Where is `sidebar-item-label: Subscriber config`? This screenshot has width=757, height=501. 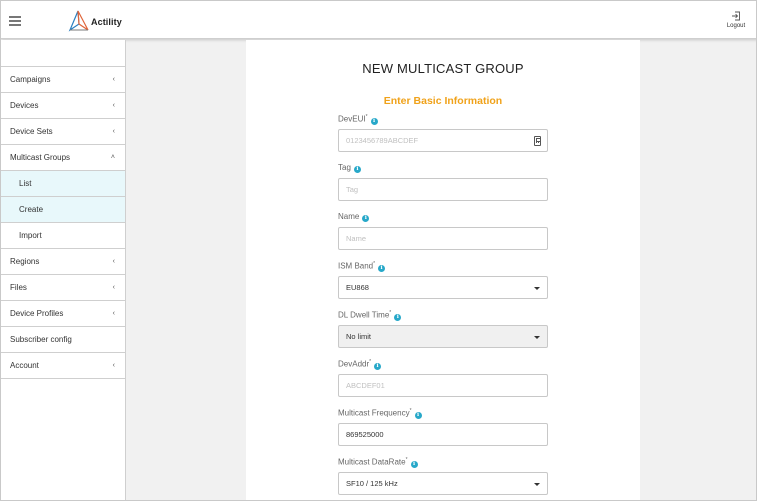 sidebar-item-label: Subscriber config is located at coordinates (41, 339).